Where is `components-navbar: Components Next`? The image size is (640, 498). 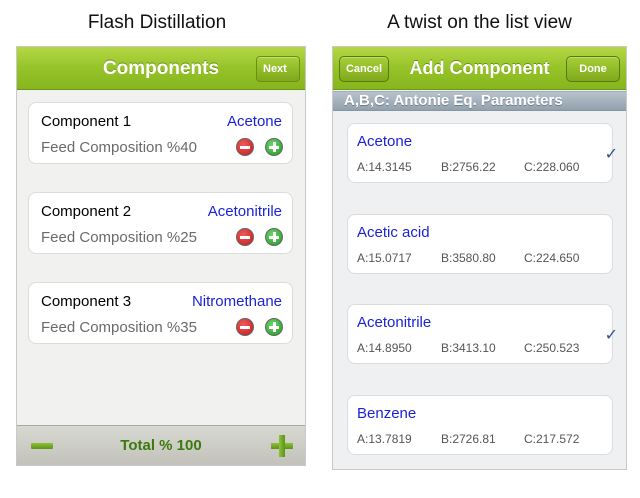
components-navbar: Components Next is located at coordinates (161, 68).